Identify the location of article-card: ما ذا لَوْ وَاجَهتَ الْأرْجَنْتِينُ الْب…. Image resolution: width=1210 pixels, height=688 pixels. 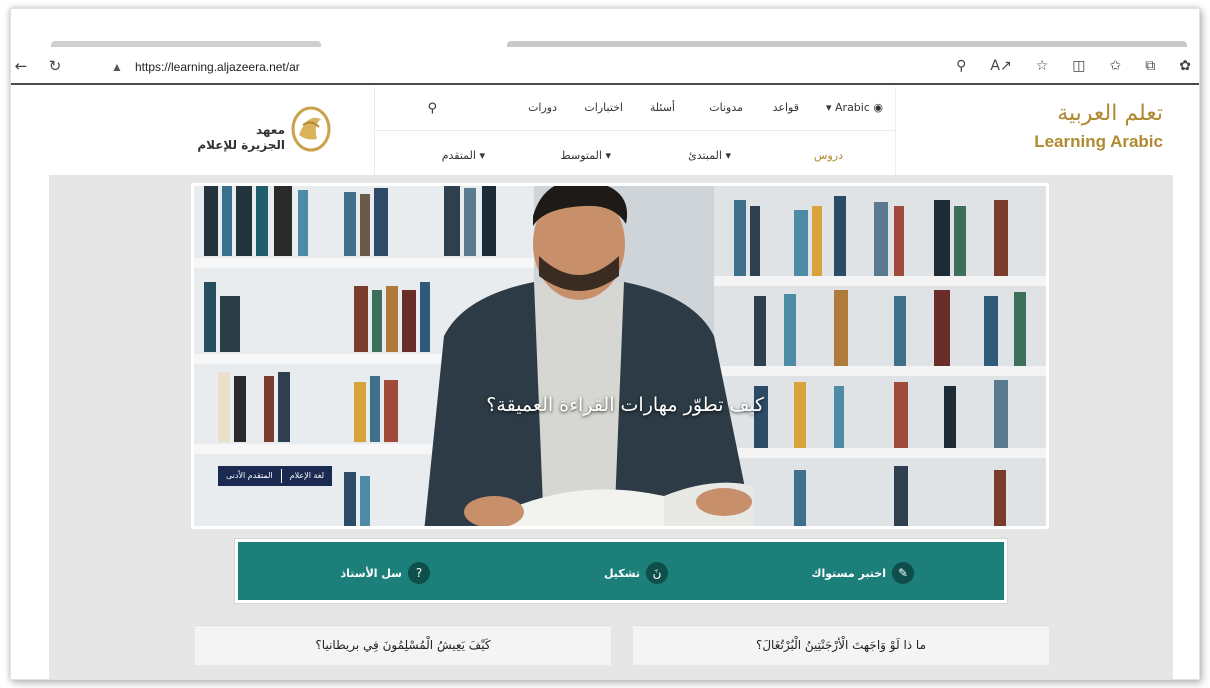
(841, 645).